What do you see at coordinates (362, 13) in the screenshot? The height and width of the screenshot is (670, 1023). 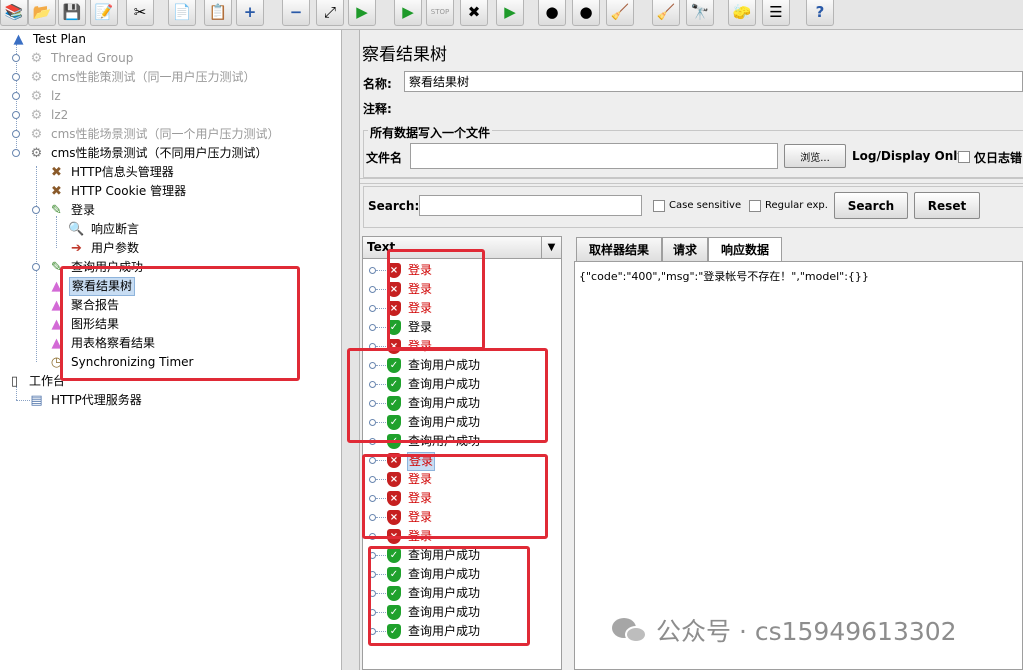 I see `start-icon: ▶` at bounding box center [362, 13].